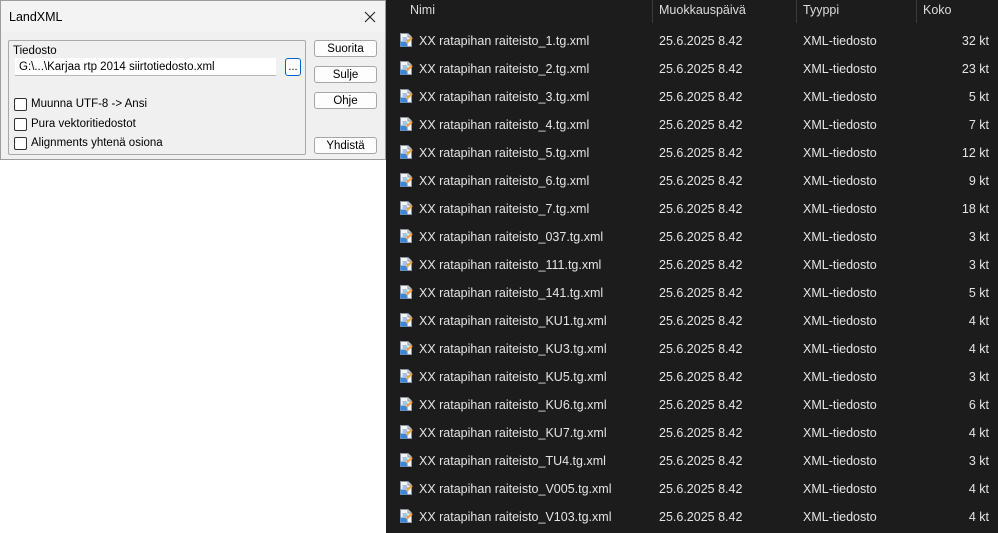 The height and width of the screenshot is (533, 998). I want to click on checkbox-utf8-ansi: Muunna UTF-8 -> Ansi, so click(80, 104).